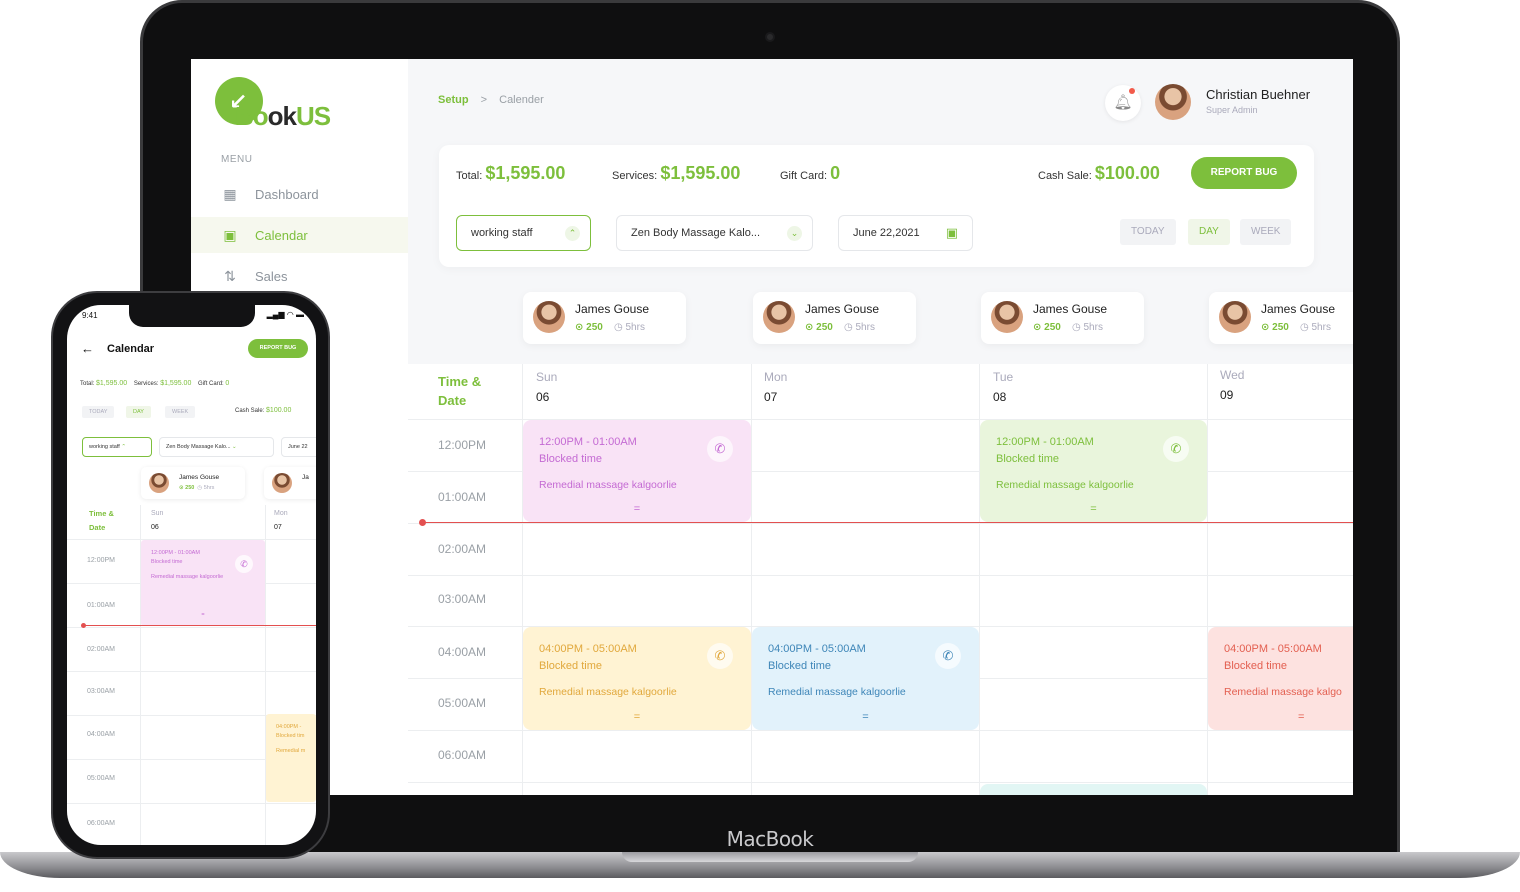 The height and width of the screenshot is (892, 1520). Describe the element at coordinates (1093, 789) in the screenshot. I see `appointment-block-partial` at that location.